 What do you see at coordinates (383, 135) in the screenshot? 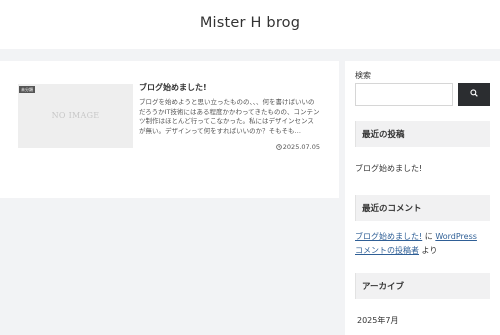
I see `recent-posts-heading-text: 最近の投稿` at bounding box center [383, 135].